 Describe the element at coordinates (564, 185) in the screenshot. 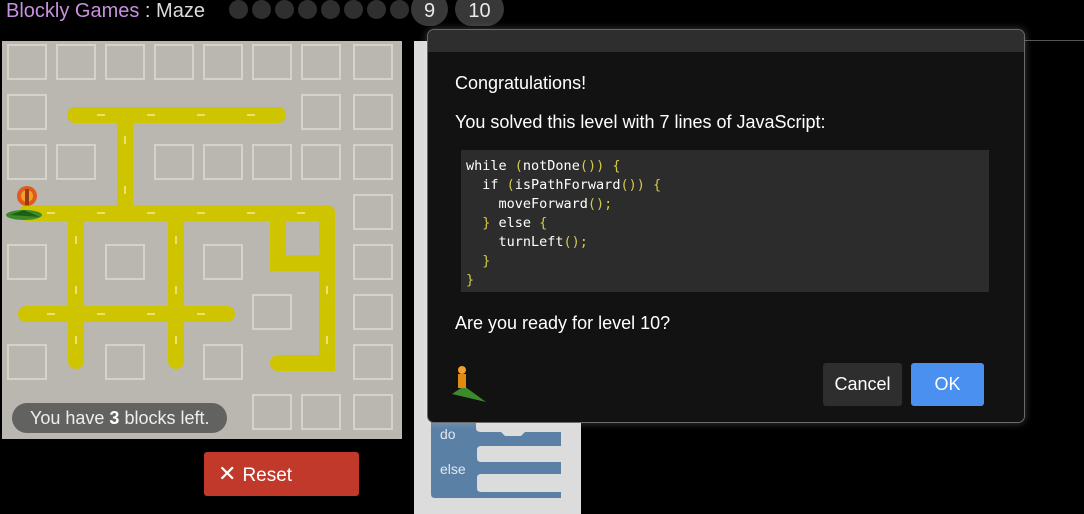

I see `code-line: if (isPathForward()) {` at that location.